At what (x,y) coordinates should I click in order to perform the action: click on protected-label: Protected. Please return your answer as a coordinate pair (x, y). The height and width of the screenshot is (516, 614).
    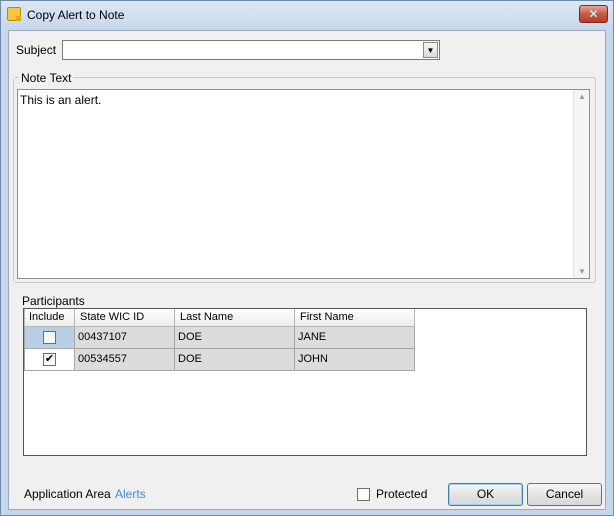
    Looking at the image, I should click on (402, 494).